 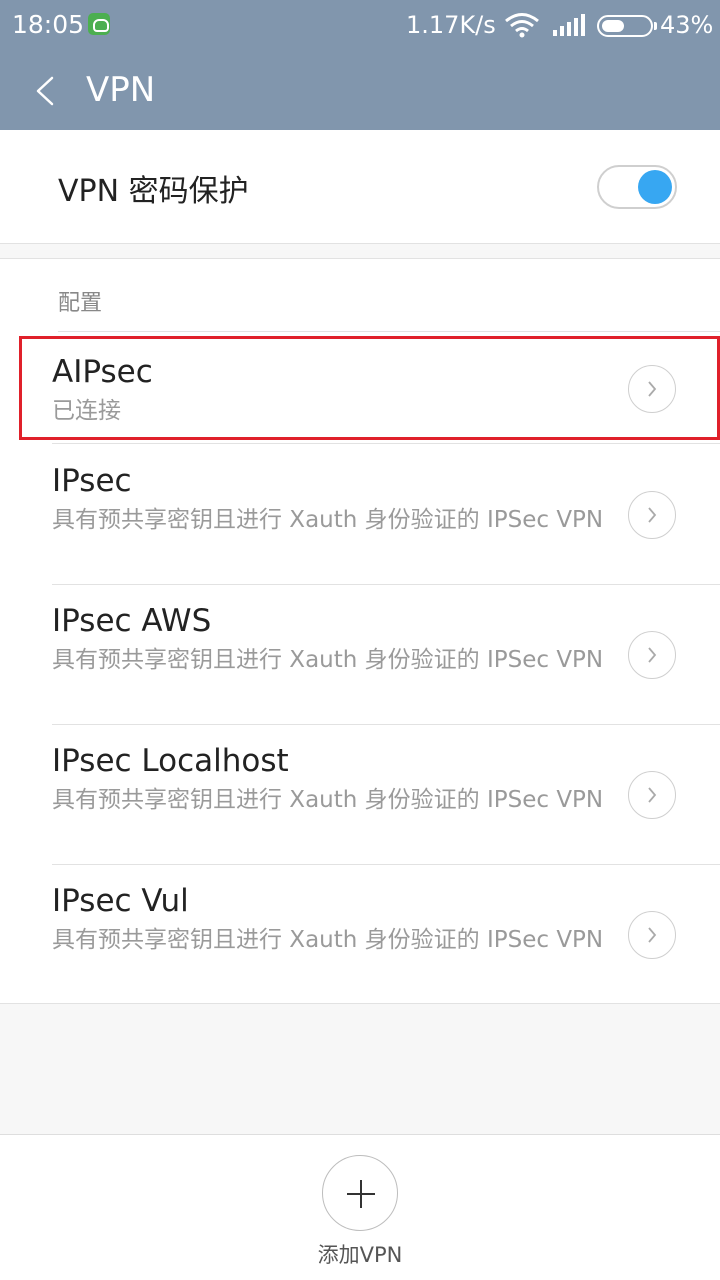 What do you see at coordinates (360, 187) in the screenshot?
I see `vpn-password-protection-row: VPN 密码保护` at bounding box center [360, 187].